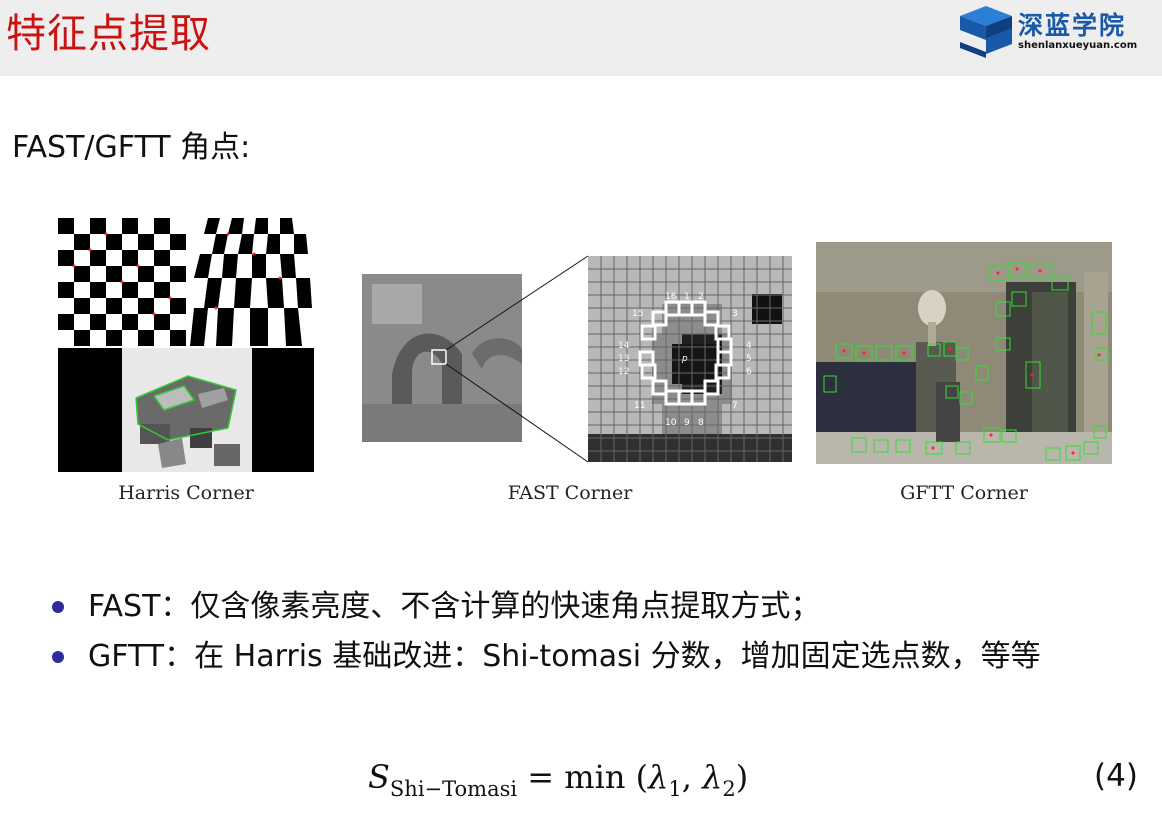 The height and width of the screenshot is (816, 1162). What do you see at coordinates (701, 423) in the screenshot?
I see `fast-label: 8` at bounding box center [701, 423].